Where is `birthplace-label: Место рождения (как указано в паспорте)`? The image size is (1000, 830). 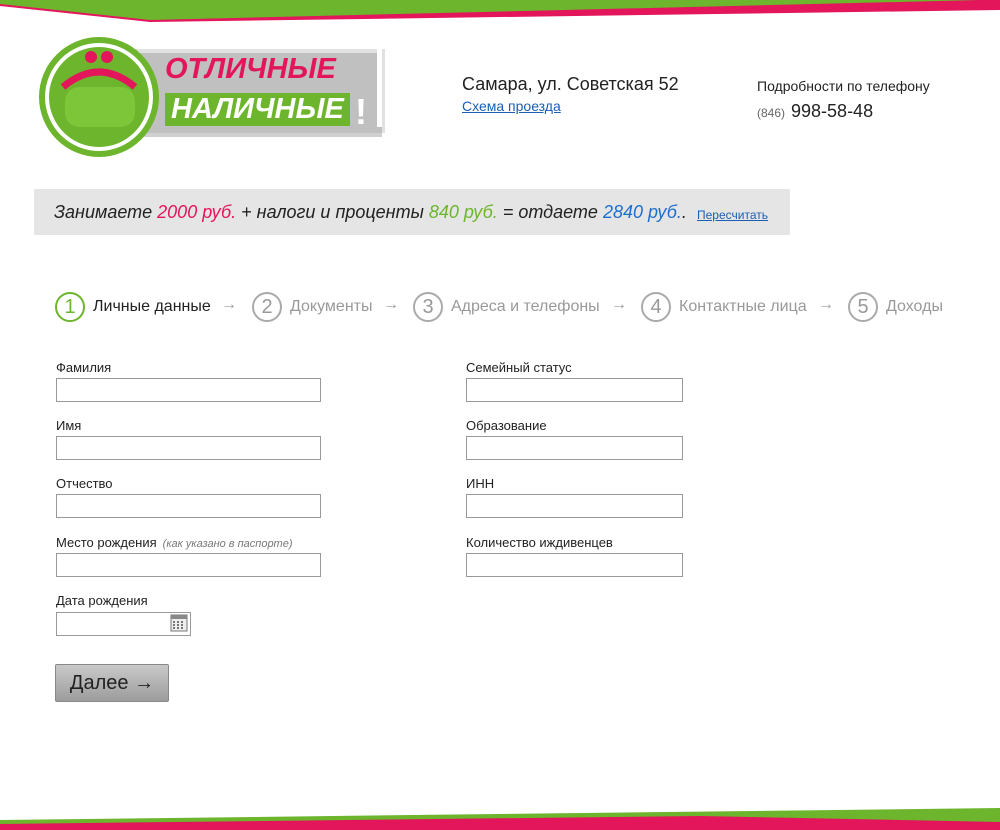 birthplace-label: Место рождения (как указано в паспорте) is located at coordinates (174, 542).